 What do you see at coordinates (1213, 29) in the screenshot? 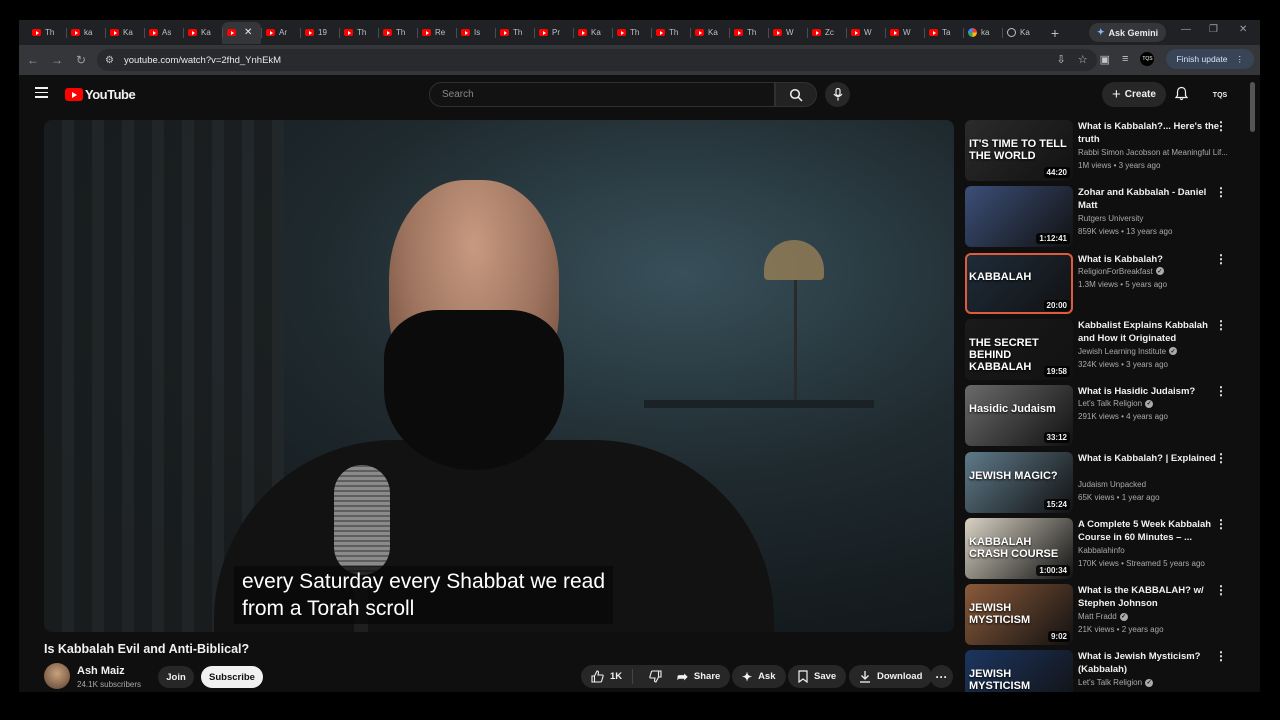
I see `restore-icon: ❐` at bounding box center [1213, 29].